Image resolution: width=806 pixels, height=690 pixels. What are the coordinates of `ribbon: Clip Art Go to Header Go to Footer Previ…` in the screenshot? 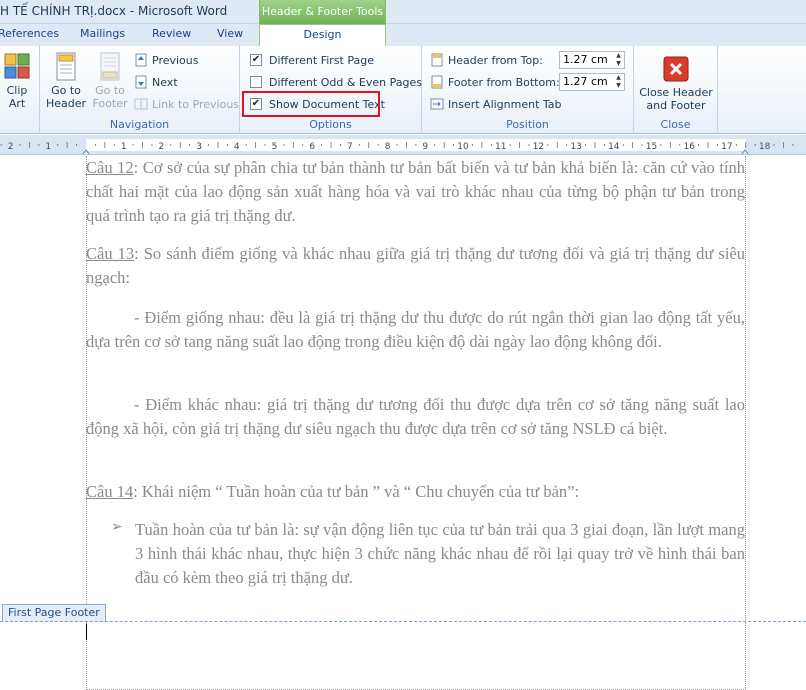 It's located at (403, 90).